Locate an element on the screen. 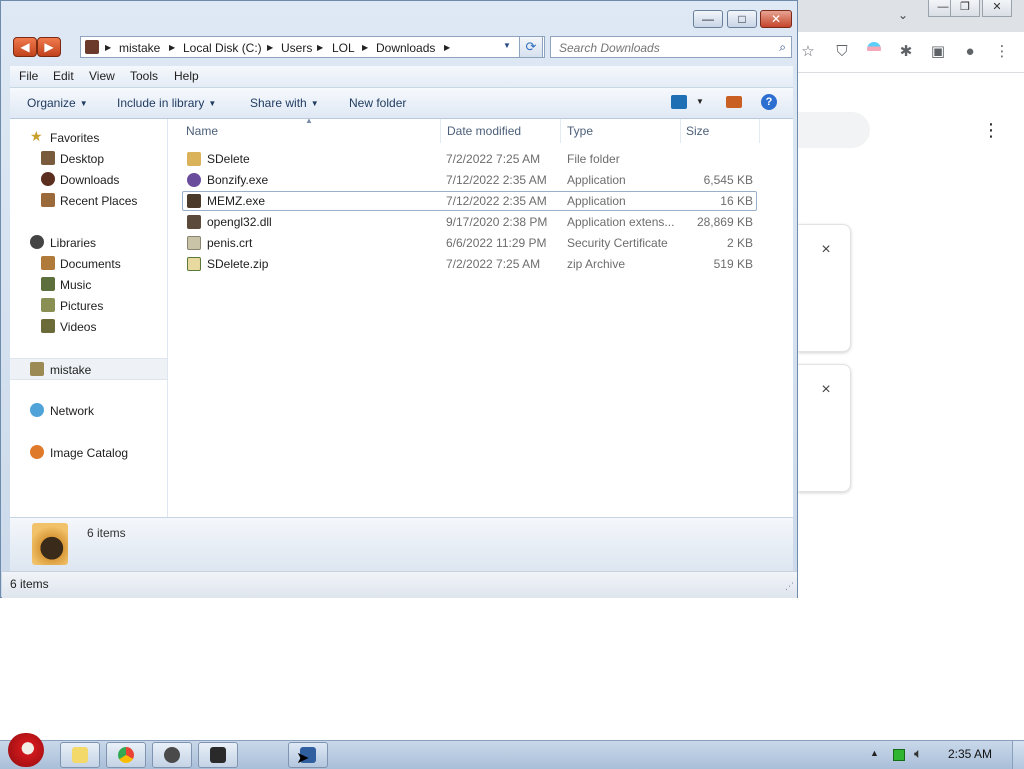 This screenshot has height=769, width=1024. organize-button: Organize ▼ is located at coordinates (57, 103).